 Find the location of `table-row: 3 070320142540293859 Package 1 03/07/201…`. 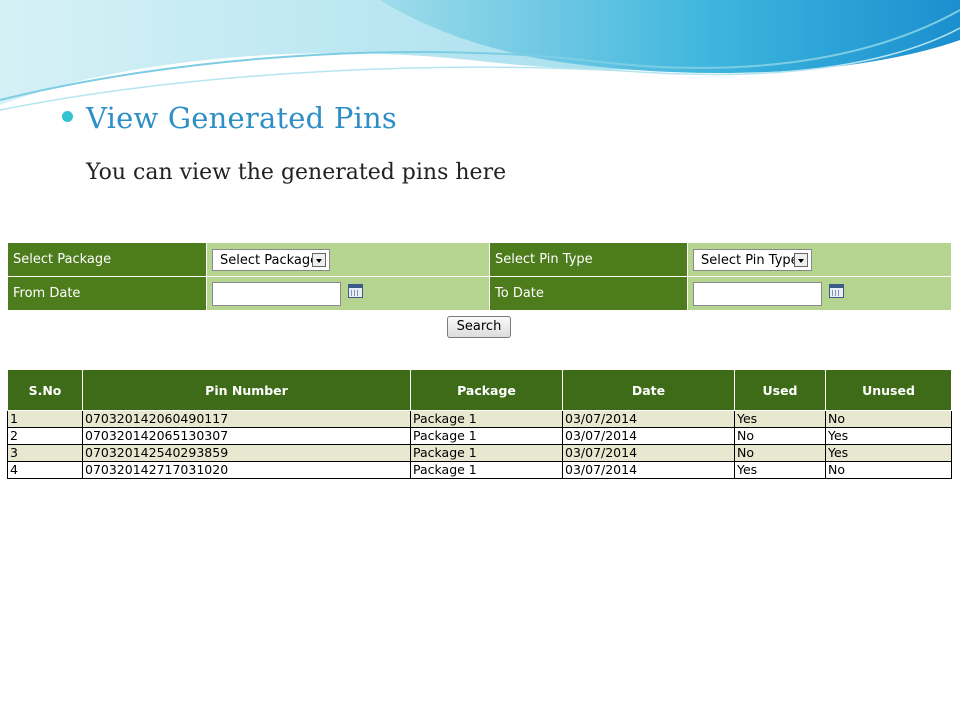

table-row: 3 070320142540293859 Package 1 03/07/201… is located at coordinates (479, 453).